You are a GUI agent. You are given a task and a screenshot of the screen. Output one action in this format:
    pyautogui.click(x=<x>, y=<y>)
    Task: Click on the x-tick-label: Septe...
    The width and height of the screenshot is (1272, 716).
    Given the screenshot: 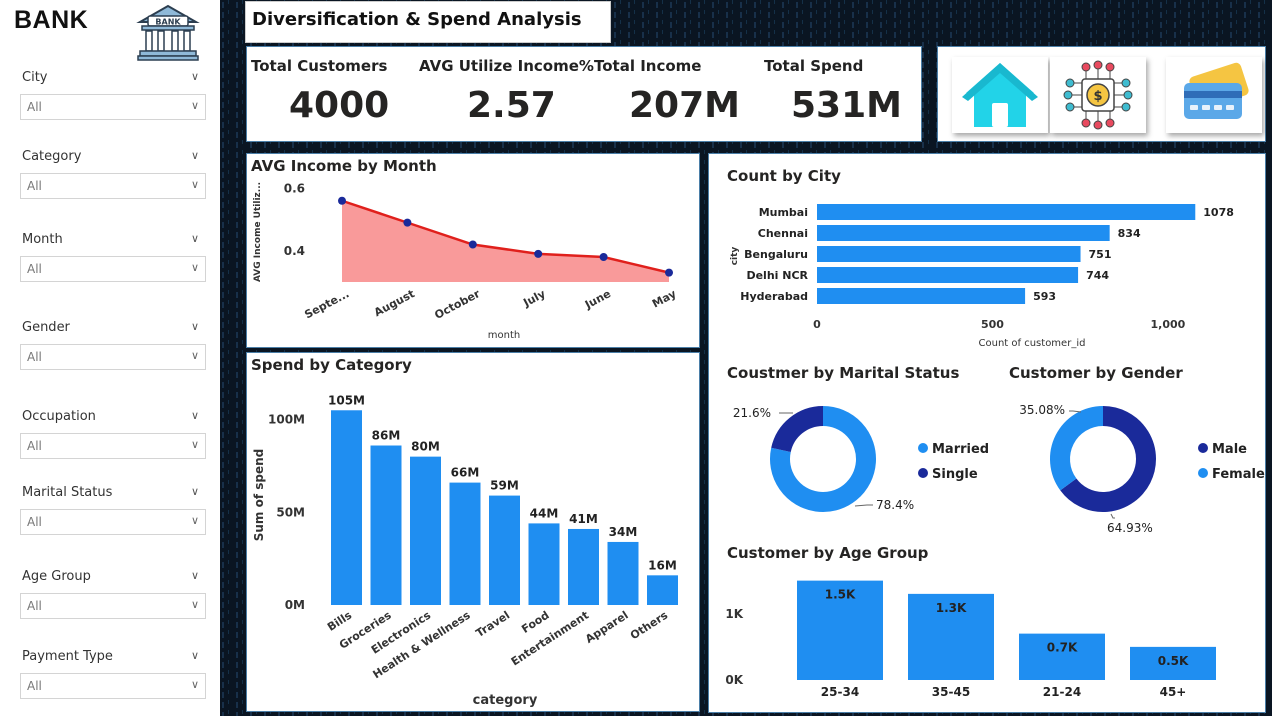 What is the action you would take?
    pyautogui.click(x=326, y=304)
    